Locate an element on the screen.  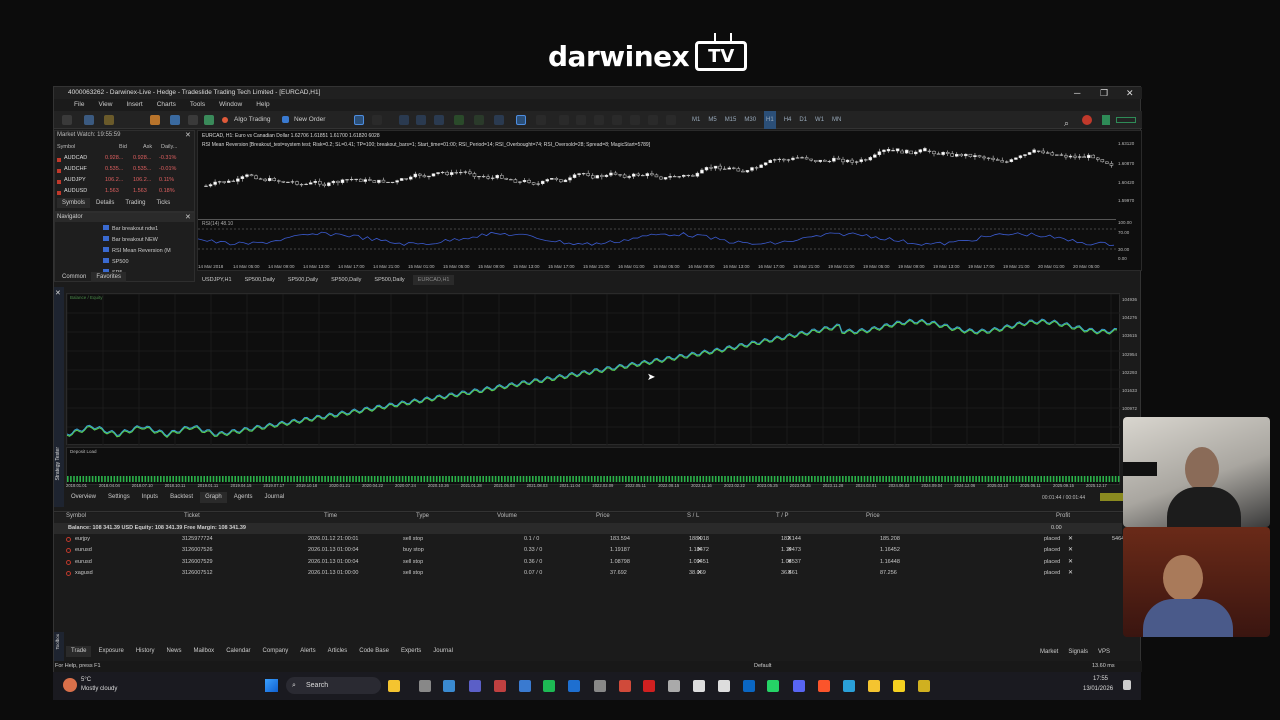
menu-view: View is located at coordinates (105, 104).